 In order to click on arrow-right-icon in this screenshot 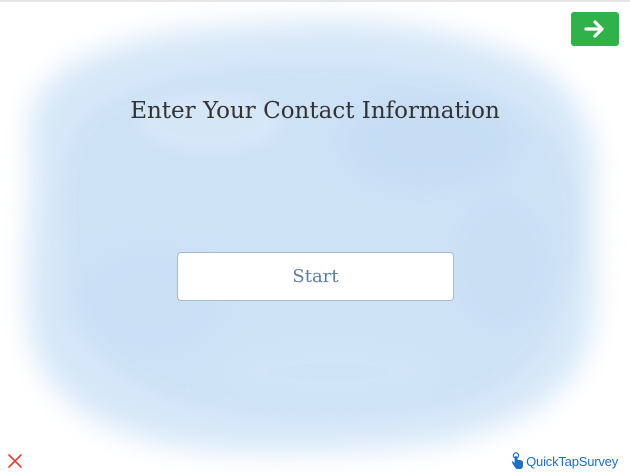, I will do `click(594, 29)`.